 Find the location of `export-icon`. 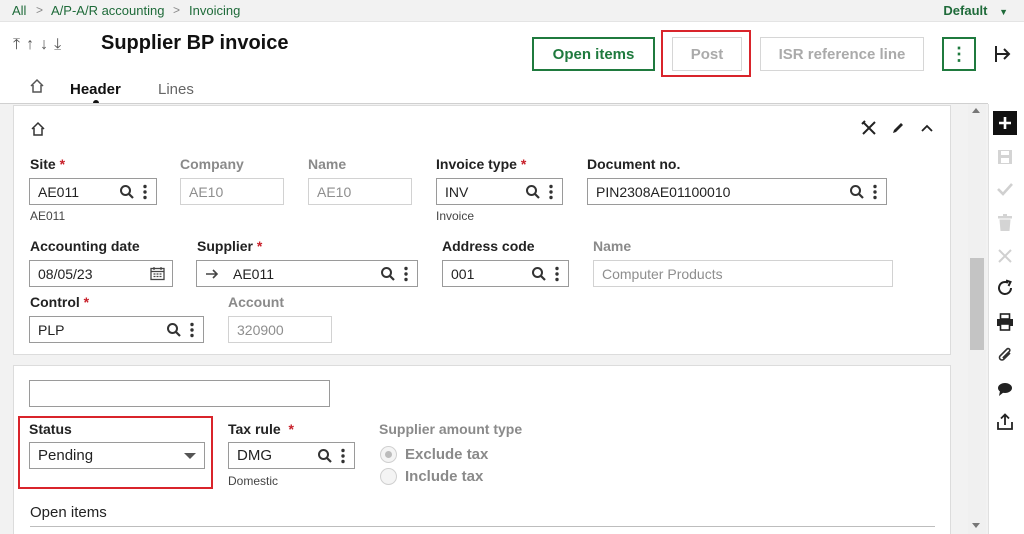

export-icon is located at coordinates (1005, 422).